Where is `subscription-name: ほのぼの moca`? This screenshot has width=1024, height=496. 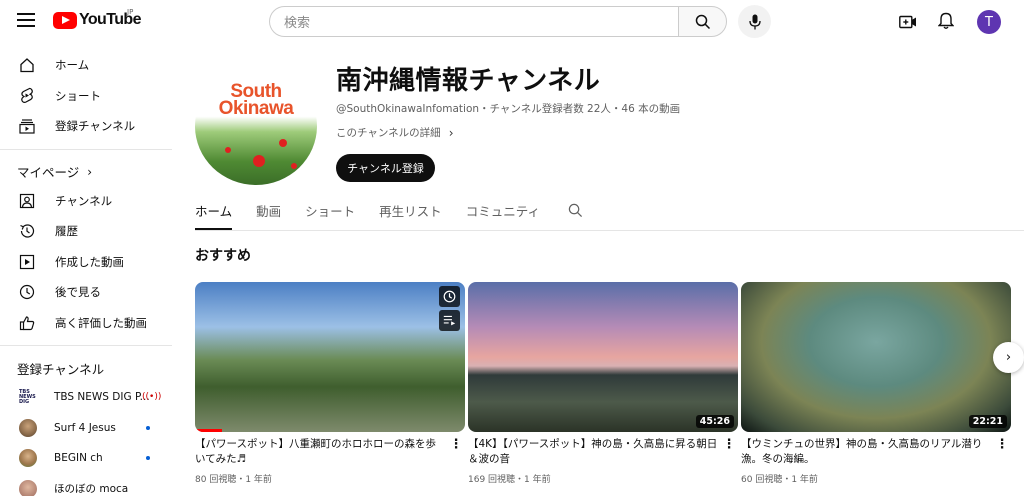 subscription-name: ほのぼの moca is located at coordinates (91, 489).